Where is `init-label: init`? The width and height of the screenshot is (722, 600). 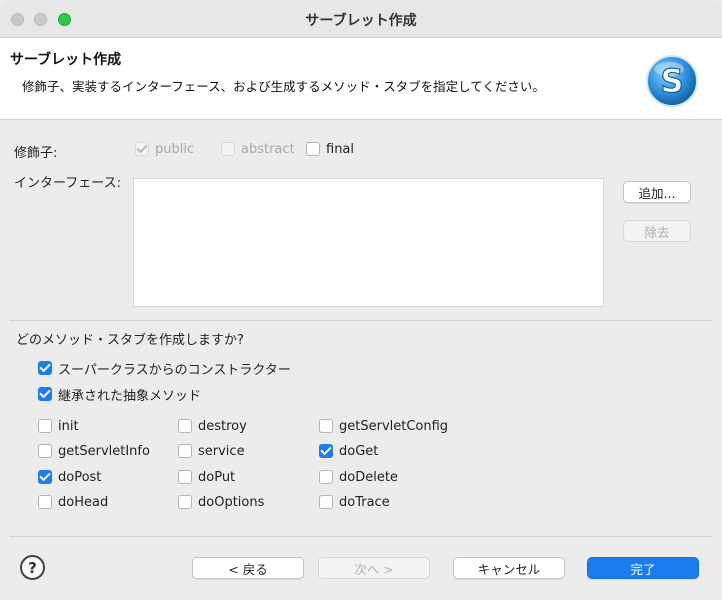
init-label: init is located at coordinates (68, 426).